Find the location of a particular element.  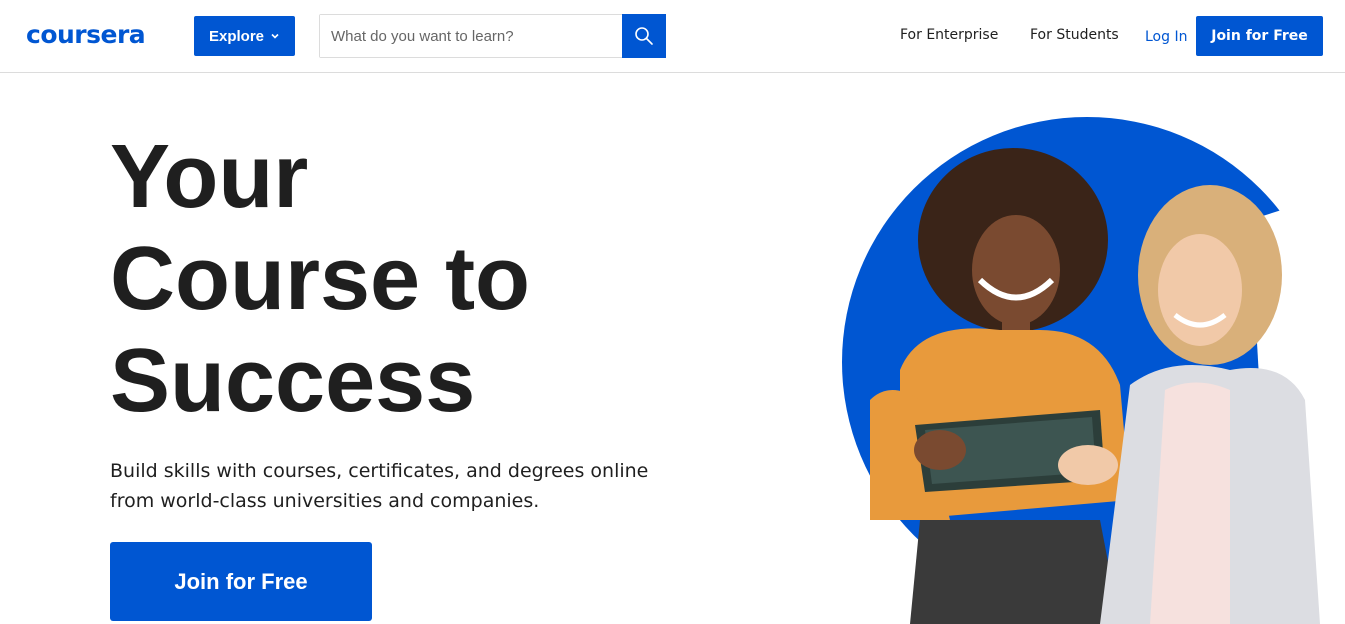

join-for-free-hero-button: Join for Free is located at coordinates (241, 581).